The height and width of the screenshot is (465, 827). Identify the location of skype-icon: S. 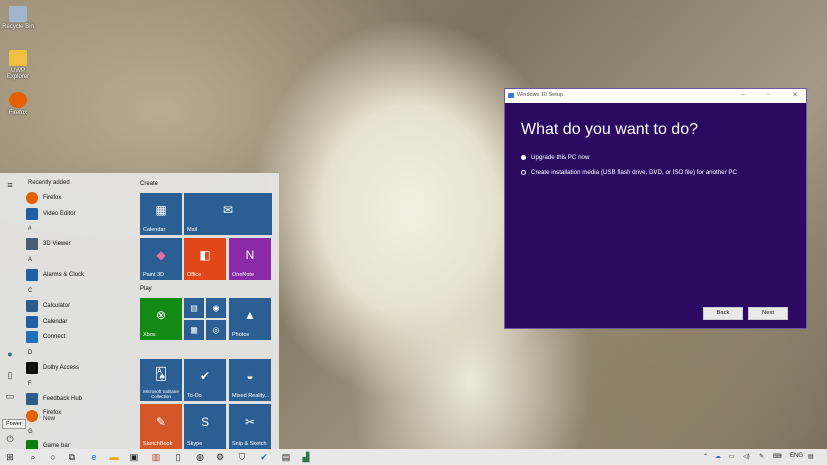
(205, 422).